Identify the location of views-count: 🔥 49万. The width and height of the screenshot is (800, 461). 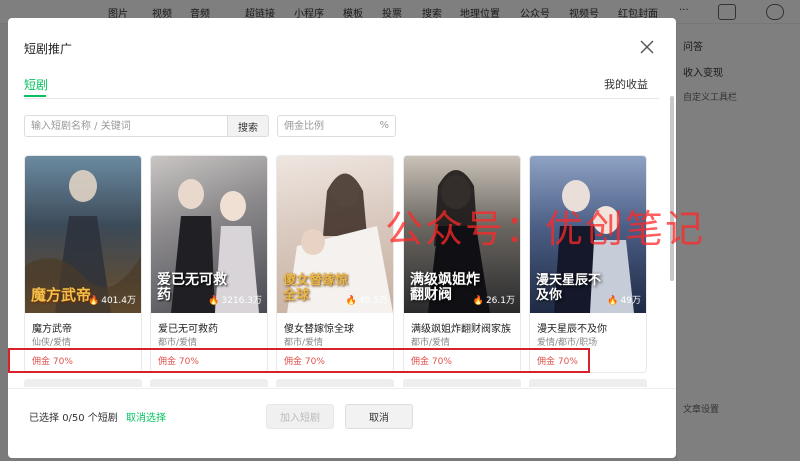
(624, 301).